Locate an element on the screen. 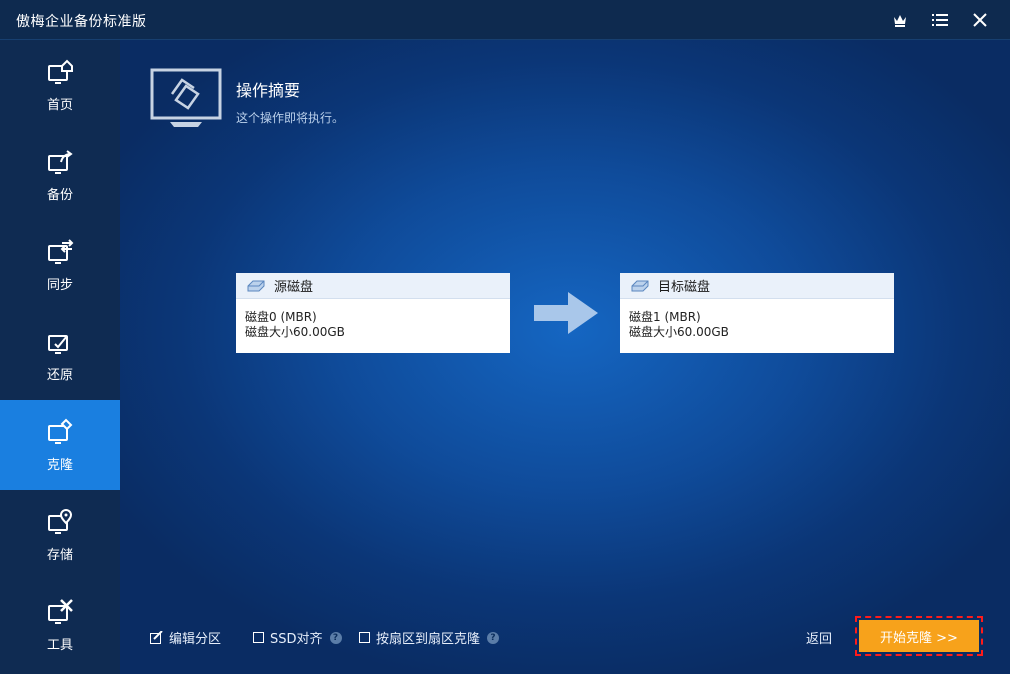  target-disk-name: 磁盘1 (MBR) is located at coordinates (665, 317).